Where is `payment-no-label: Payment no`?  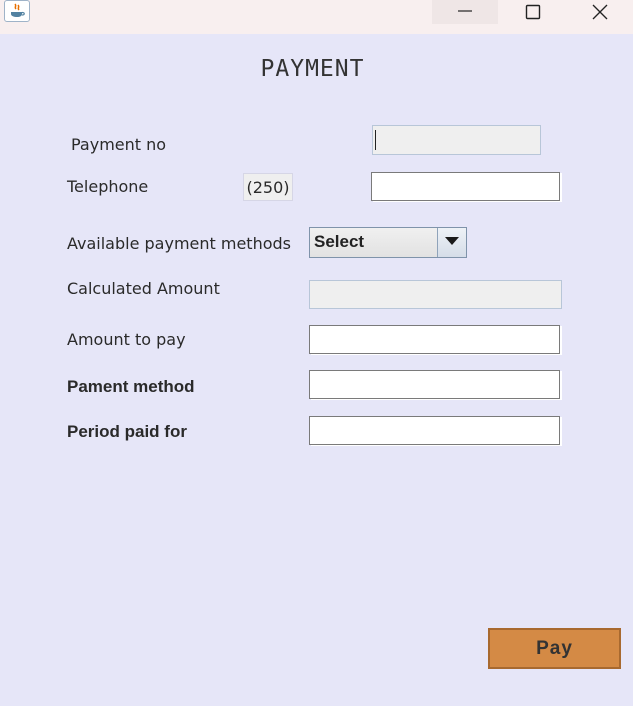
payment-no-label: Payment no is located at coordinates (119, 144).